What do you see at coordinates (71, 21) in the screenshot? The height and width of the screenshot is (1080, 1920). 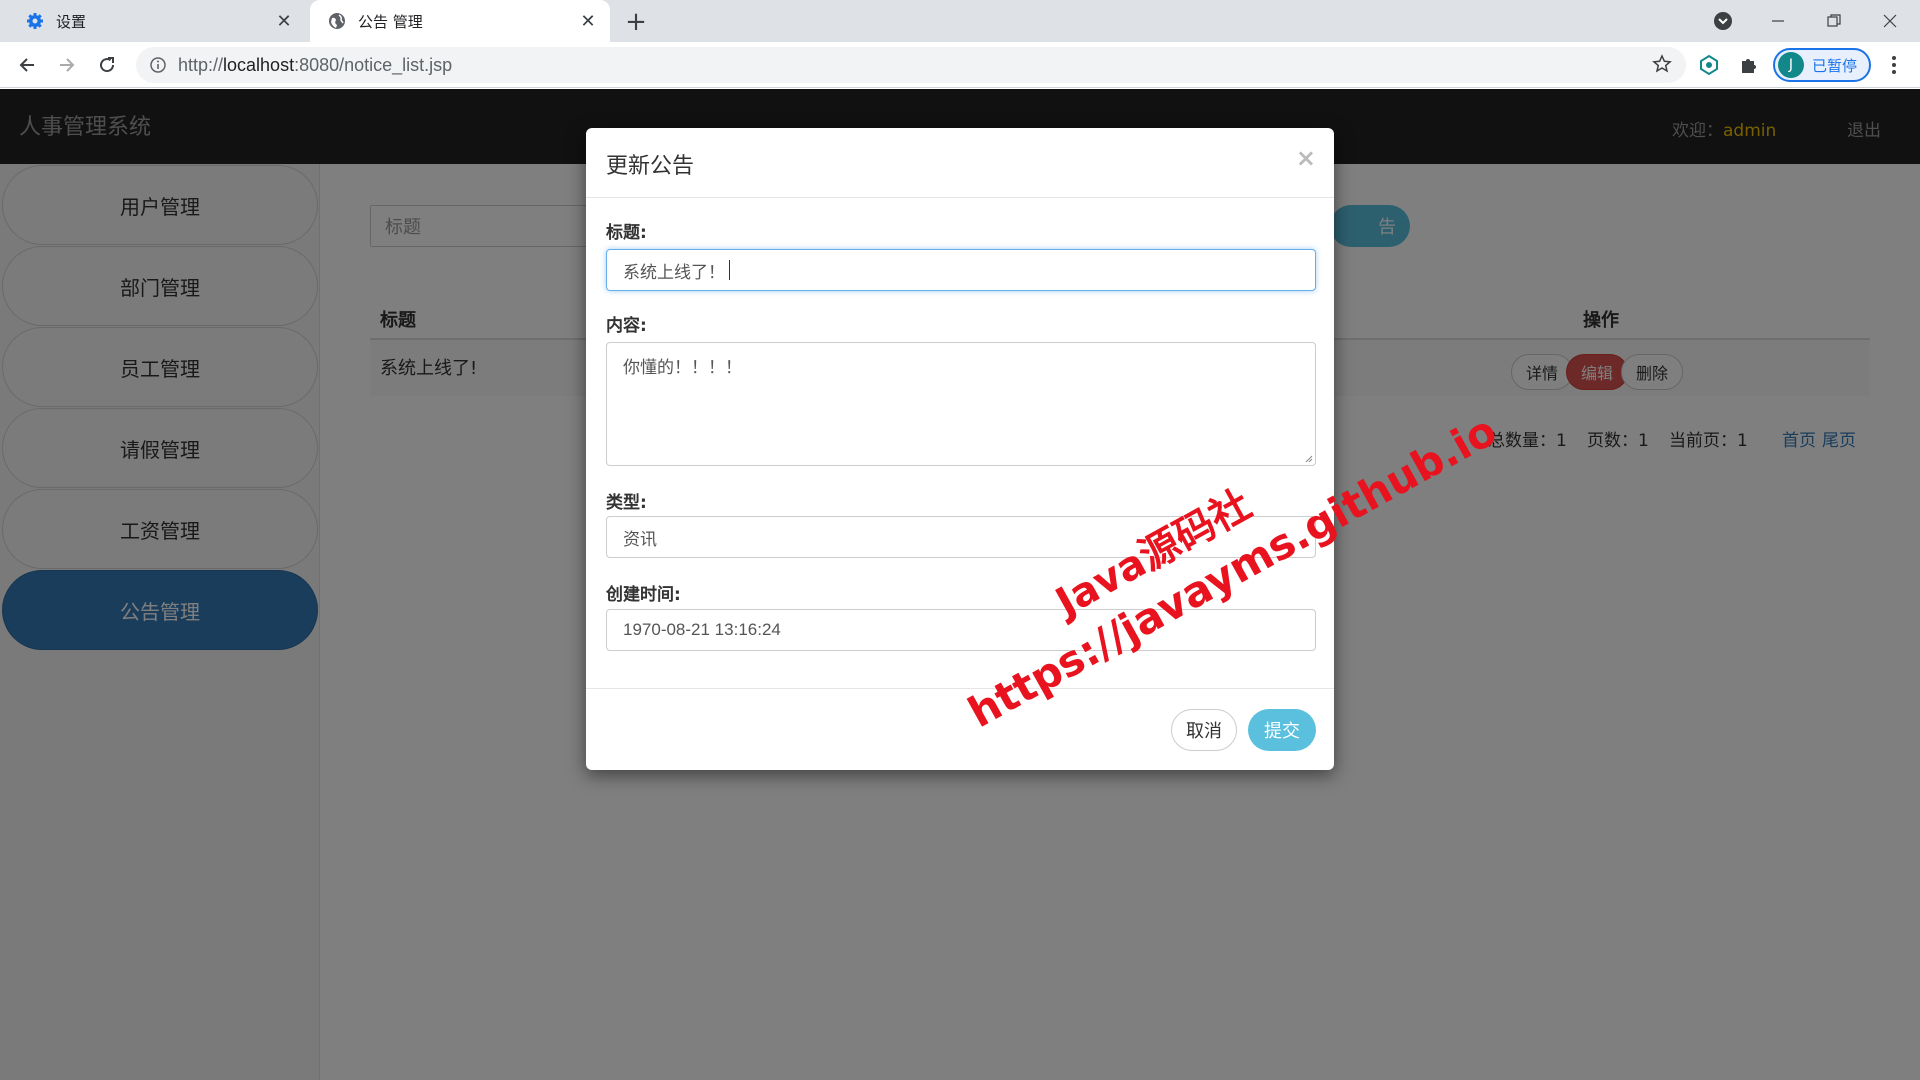 I see `tab-title: 设置` at bounding box center [71, 21].